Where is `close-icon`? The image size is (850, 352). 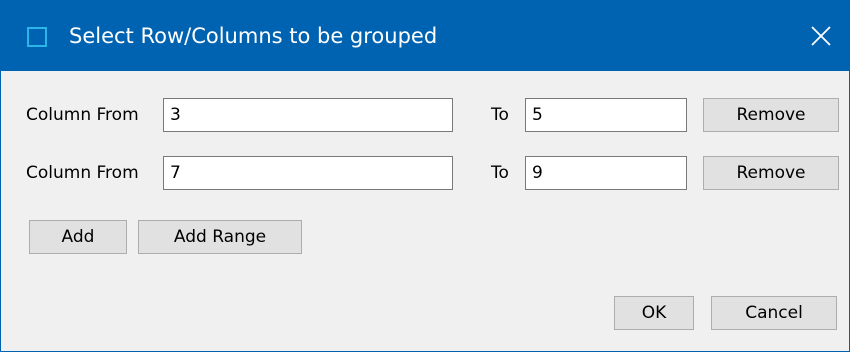 close-icon is located at coordinates (821, 36).